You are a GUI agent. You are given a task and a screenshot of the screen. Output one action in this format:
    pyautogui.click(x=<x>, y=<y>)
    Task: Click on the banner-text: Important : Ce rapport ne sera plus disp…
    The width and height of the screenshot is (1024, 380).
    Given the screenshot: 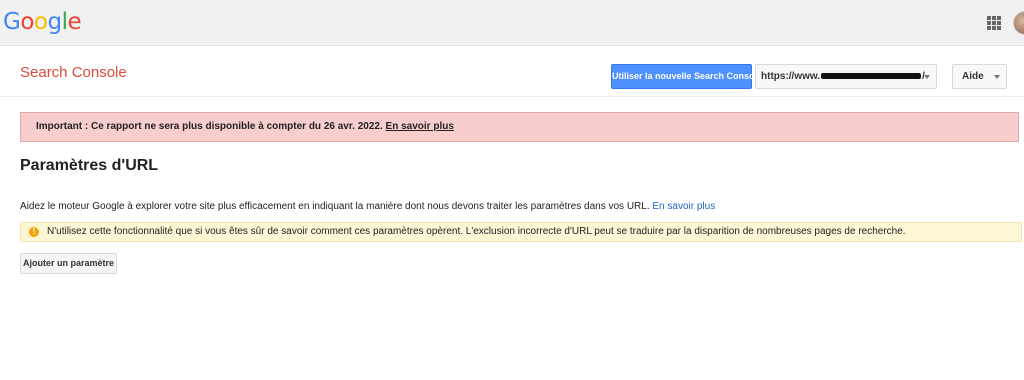 What is the action you would take?
    pyautogui.click(x=209, y=126)
    